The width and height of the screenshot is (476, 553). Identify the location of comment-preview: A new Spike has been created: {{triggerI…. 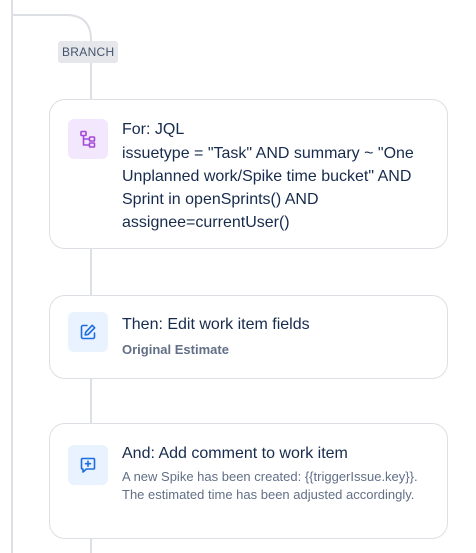
(270, 485).